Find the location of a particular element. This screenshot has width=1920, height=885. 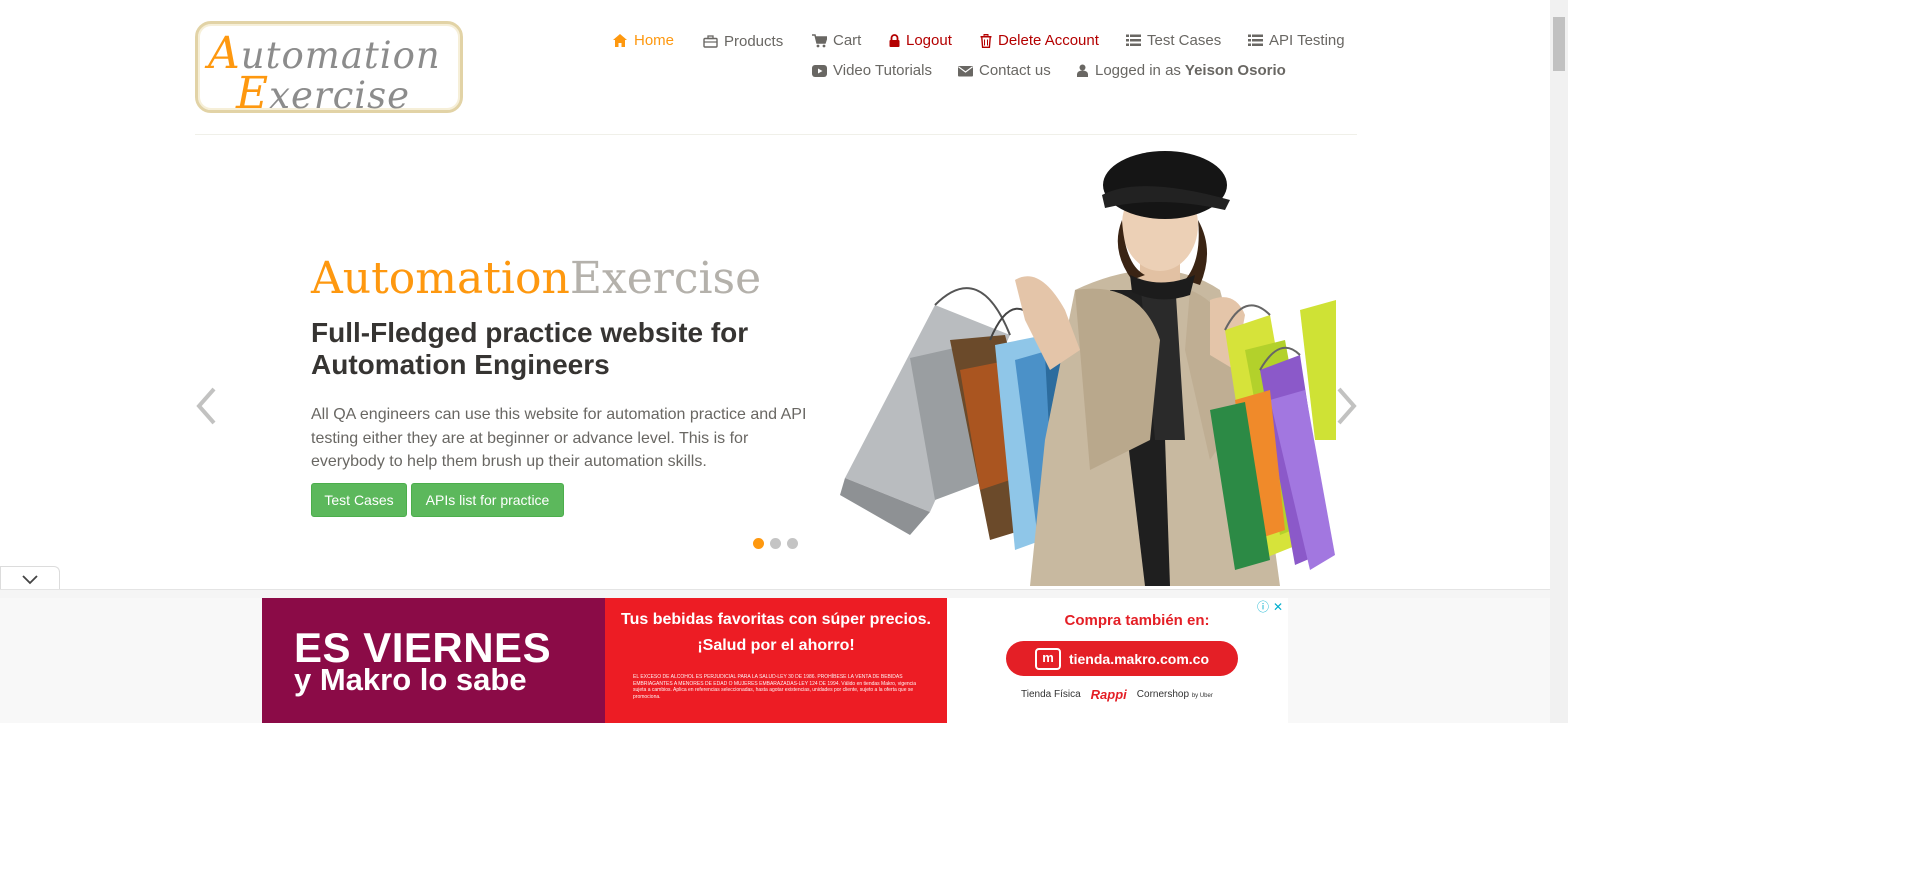

nav-cart-label: Cart is located at coordinates (847, 40).